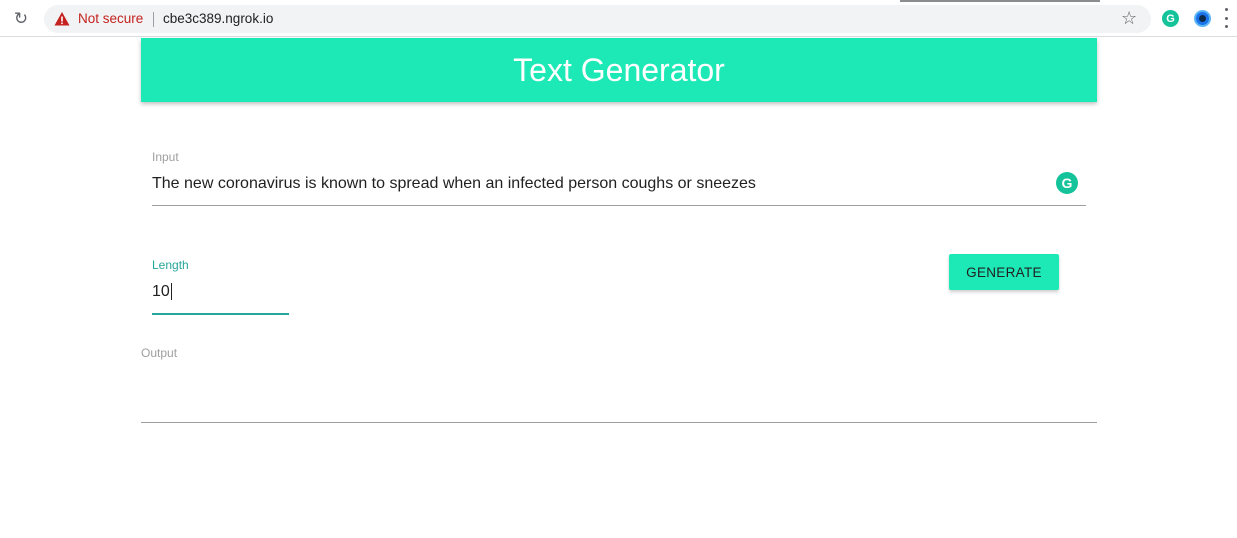  Describe the element at coordinates (1226, 18) in the screenshot. I see `more-vert-icon` at that location.